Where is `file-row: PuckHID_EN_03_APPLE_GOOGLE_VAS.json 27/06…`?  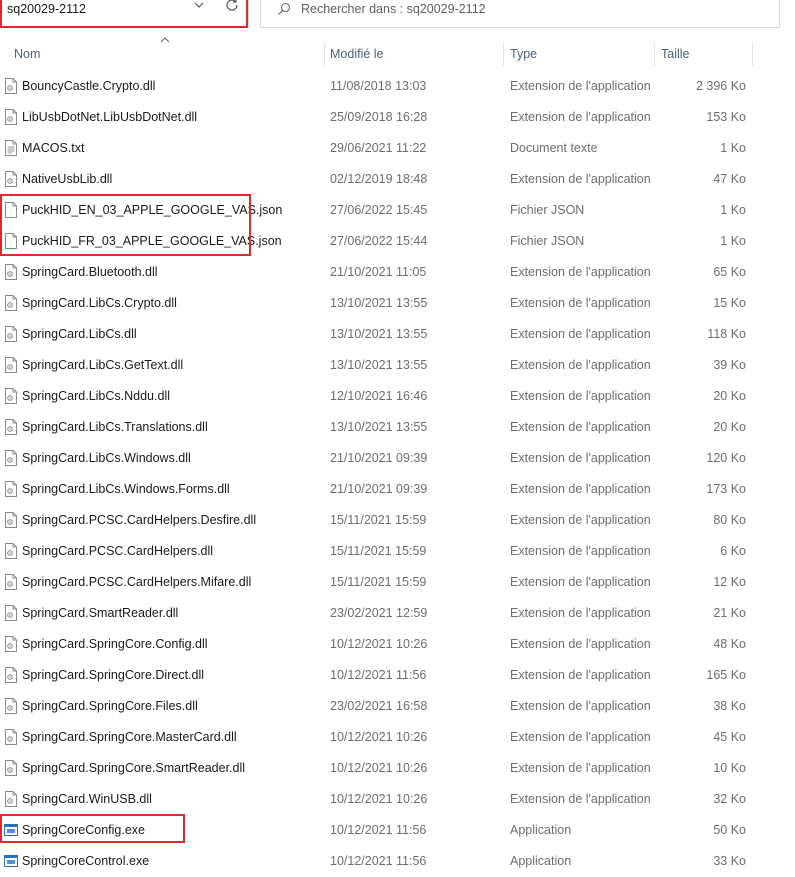
file-row: PuckHID_EN_03_APPLE_GOOGLE_VAS.json 27/06… is located at coordinates (380, 209).